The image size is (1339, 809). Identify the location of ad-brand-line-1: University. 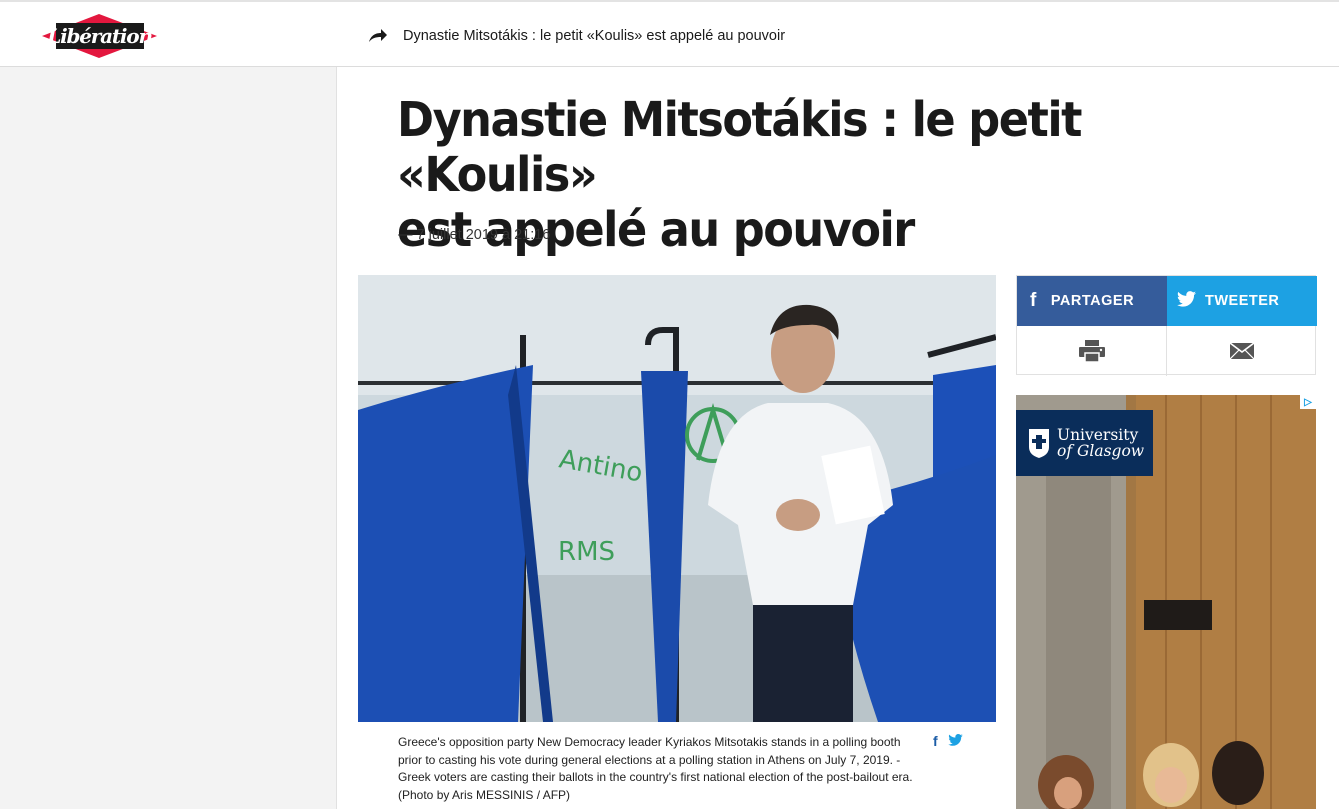
(1098, 435).